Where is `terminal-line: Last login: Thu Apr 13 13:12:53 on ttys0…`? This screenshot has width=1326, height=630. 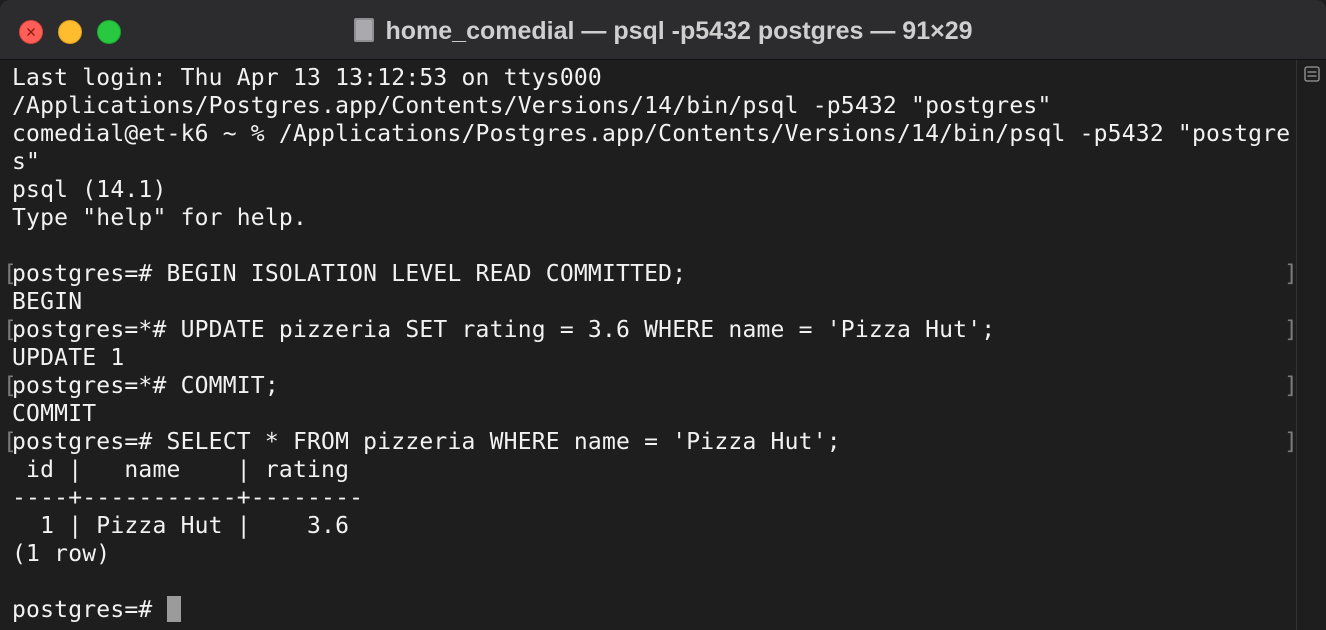 terminal-line: Last login: Thu Apr 13 13:12:53 on ttys0… is located at coordinates (307, 78).